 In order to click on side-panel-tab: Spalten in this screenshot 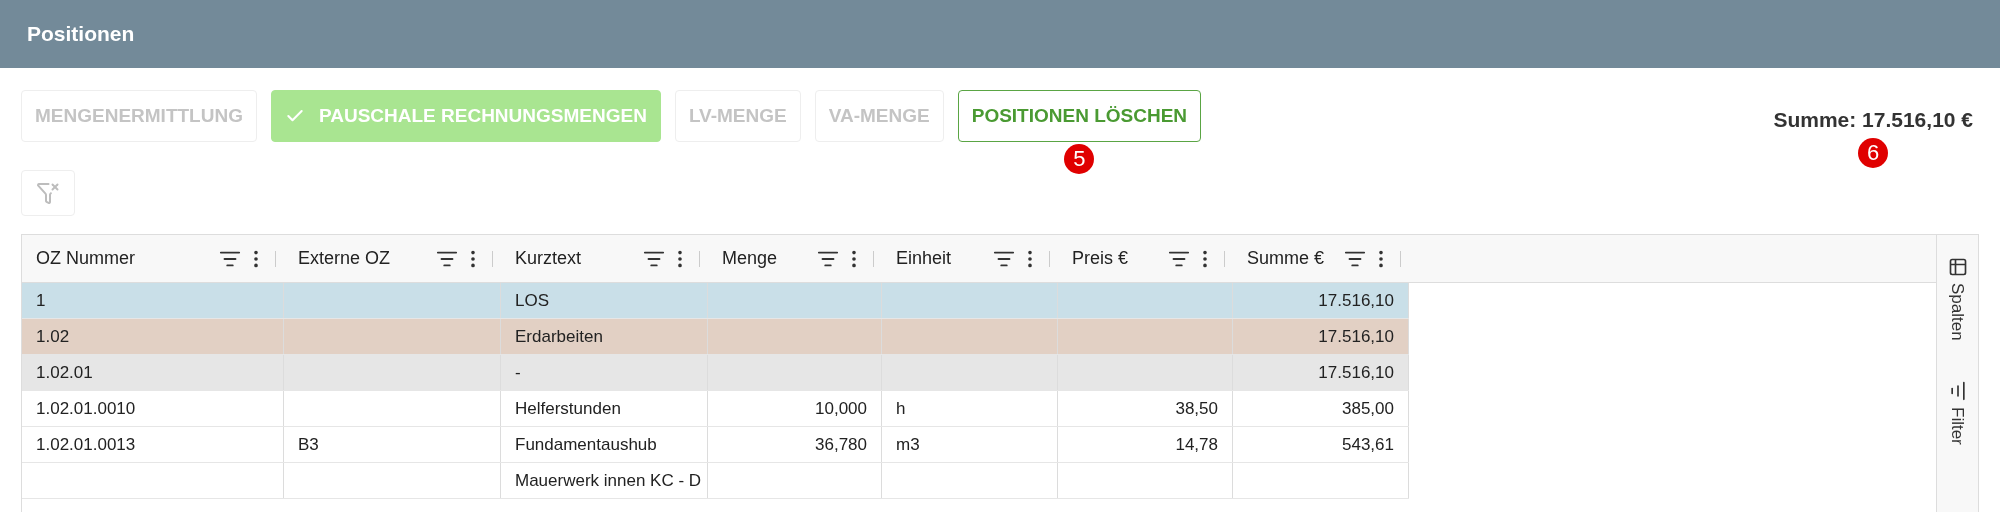, I will do `click(1957, 299)`.